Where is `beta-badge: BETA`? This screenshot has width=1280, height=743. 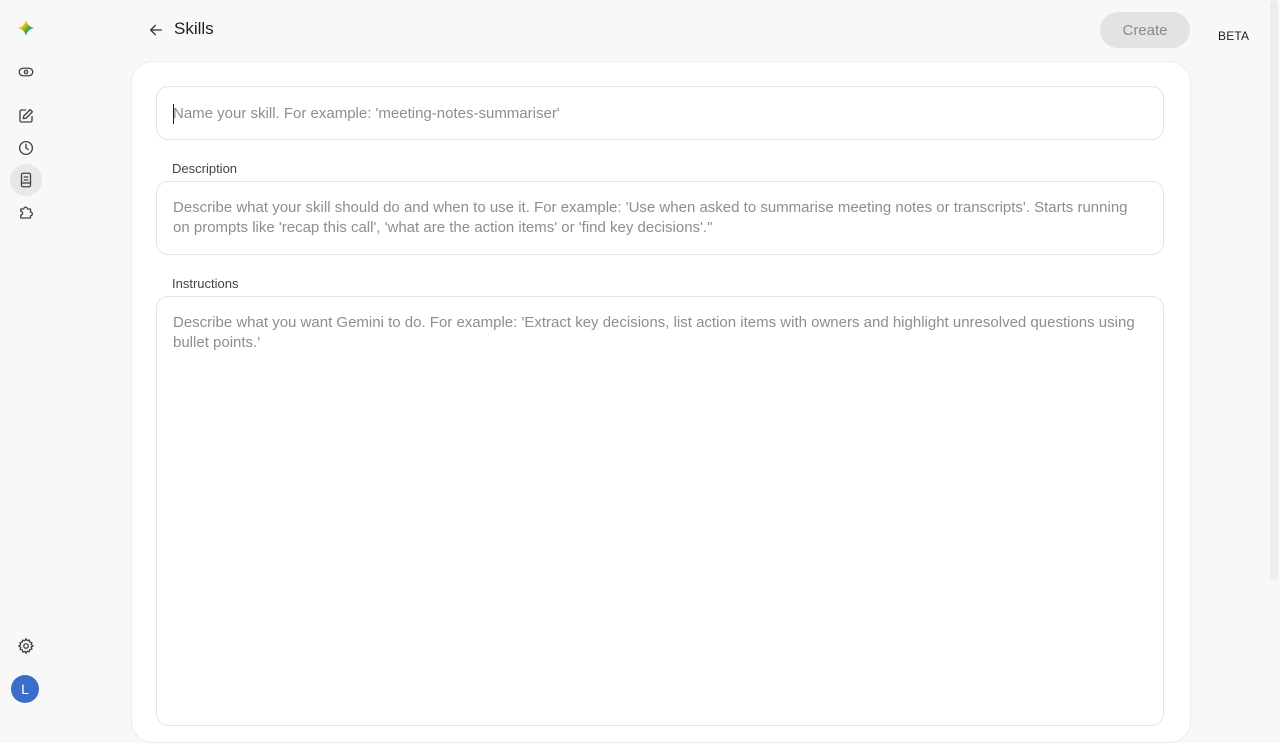
beta-badge: BETA is located at coordinates (1234, 36).